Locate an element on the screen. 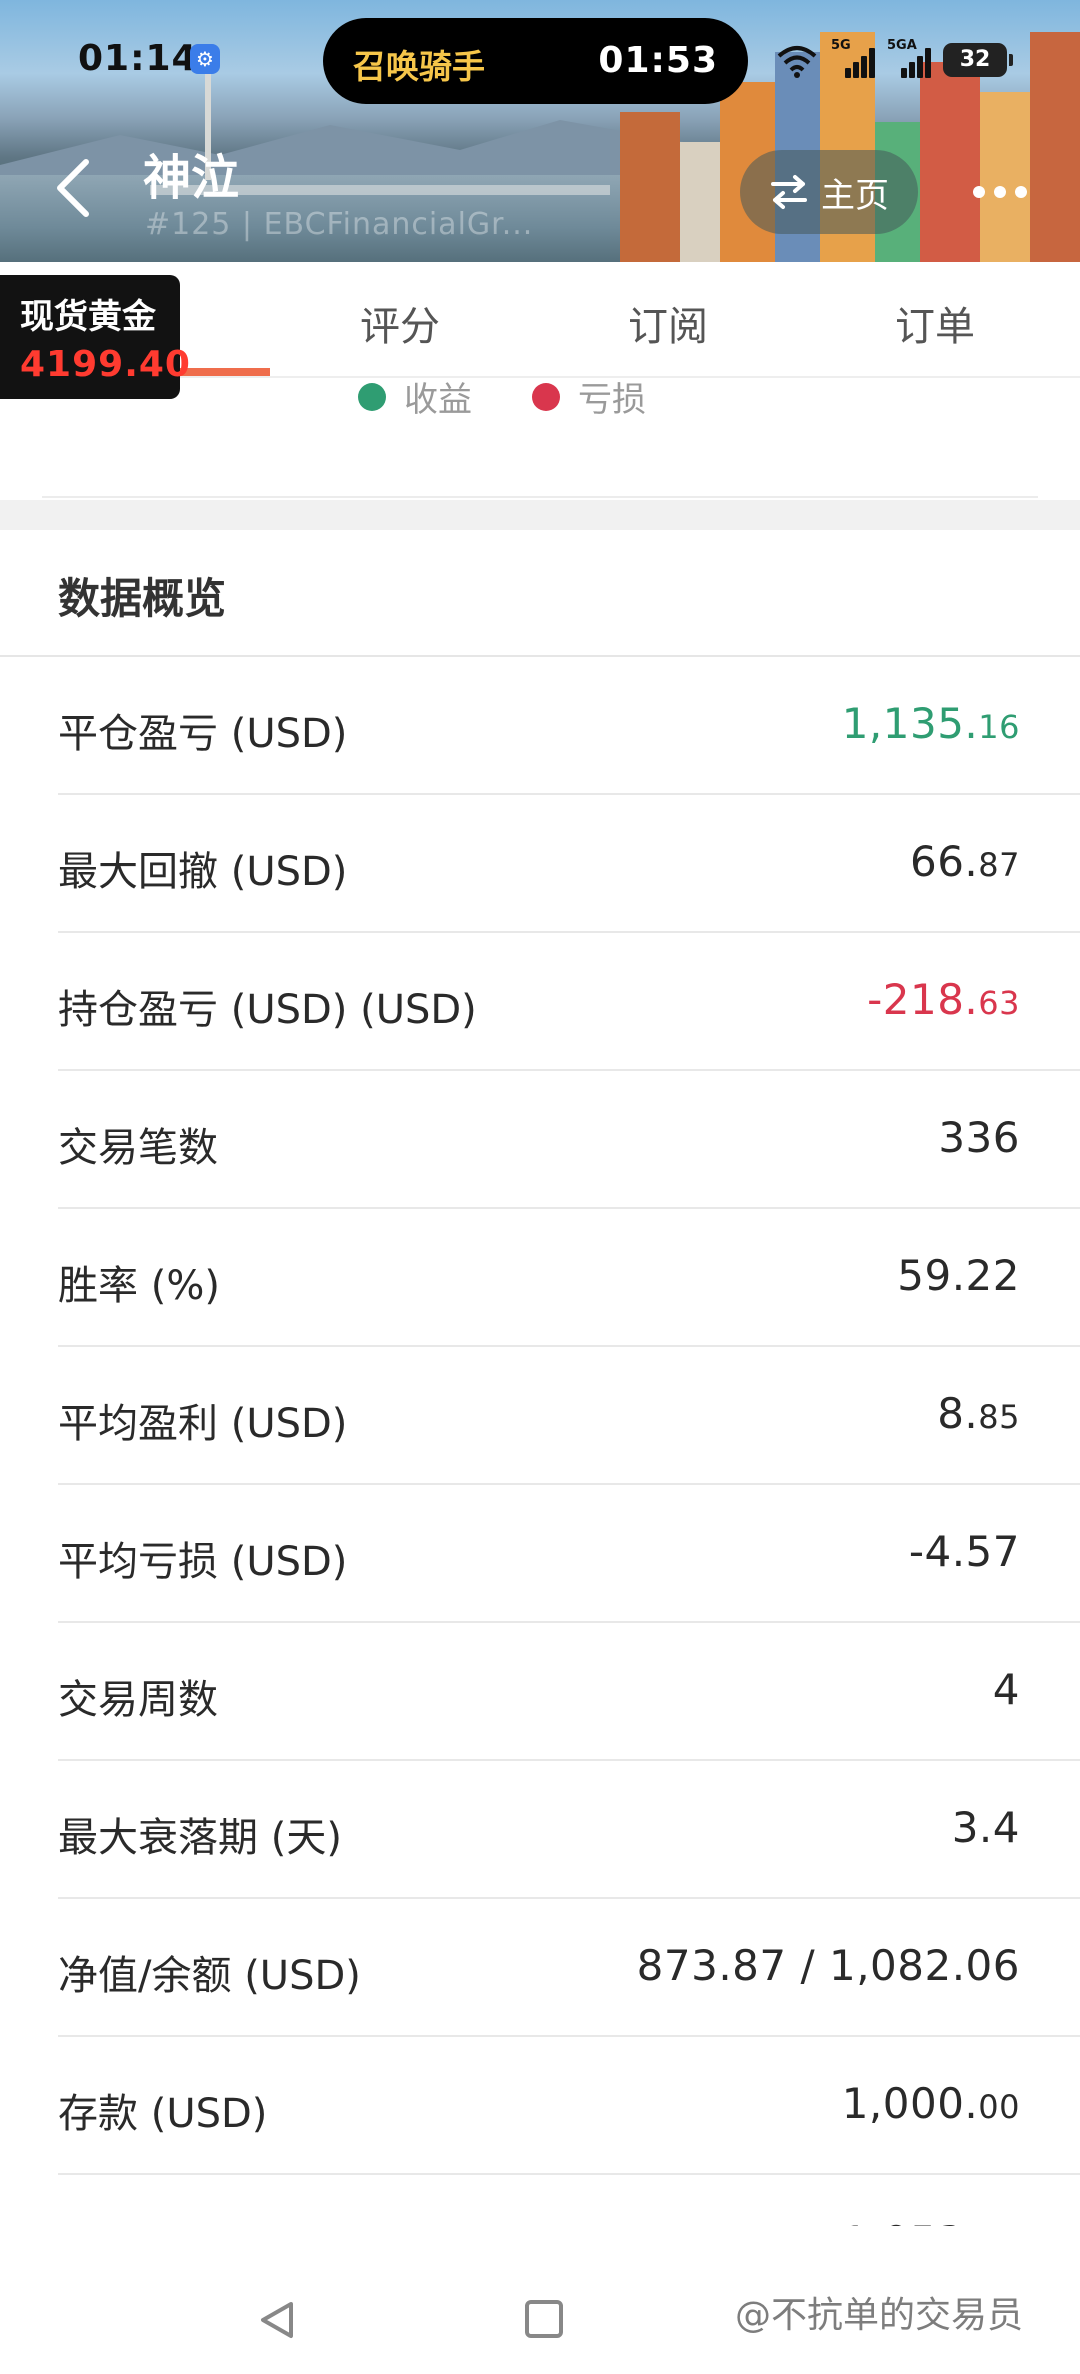  overview-row-label: 平均盈利 (USD) is located at coordinates (203, 1424).